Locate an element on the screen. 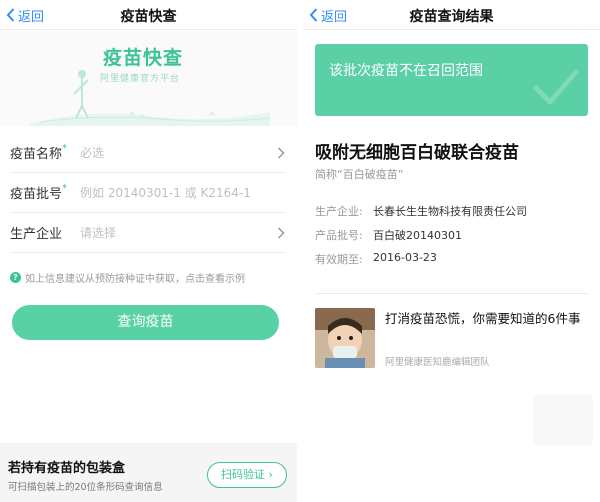 The height and width of the screenshot is (502, 600). nav-bar: 返回 疫苗快查 is located at coordinates (148, 15).